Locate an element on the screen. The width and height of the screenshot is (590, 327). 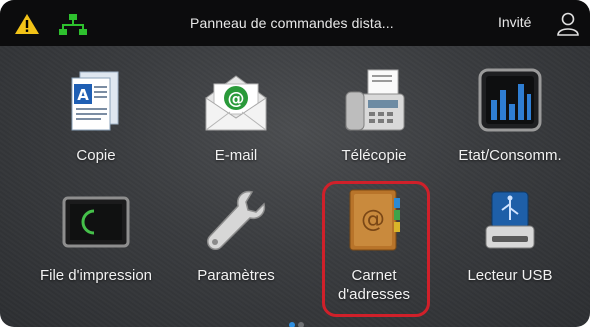
selected-tile-highlight is located at coordinates (376, 249).